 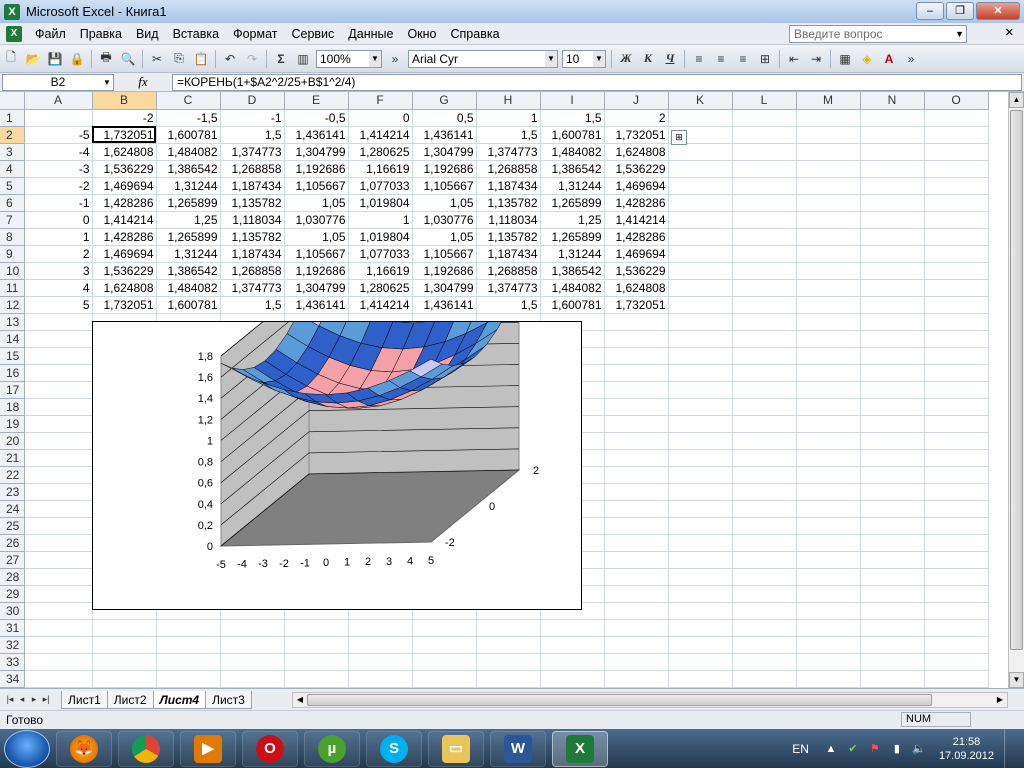 I want to click on fill-color-icon: ◈, so click(x=867, y=59).